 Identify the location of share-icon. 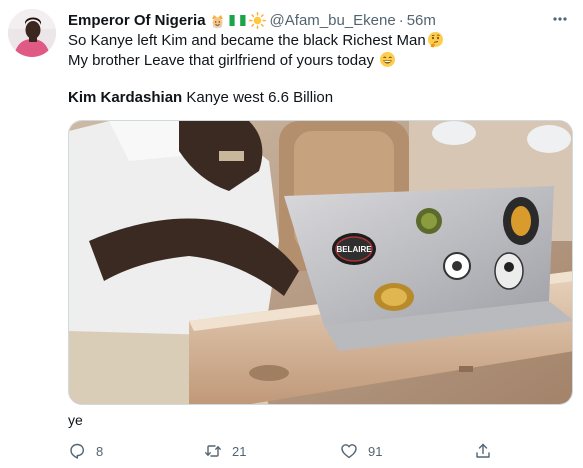
(483, 451).